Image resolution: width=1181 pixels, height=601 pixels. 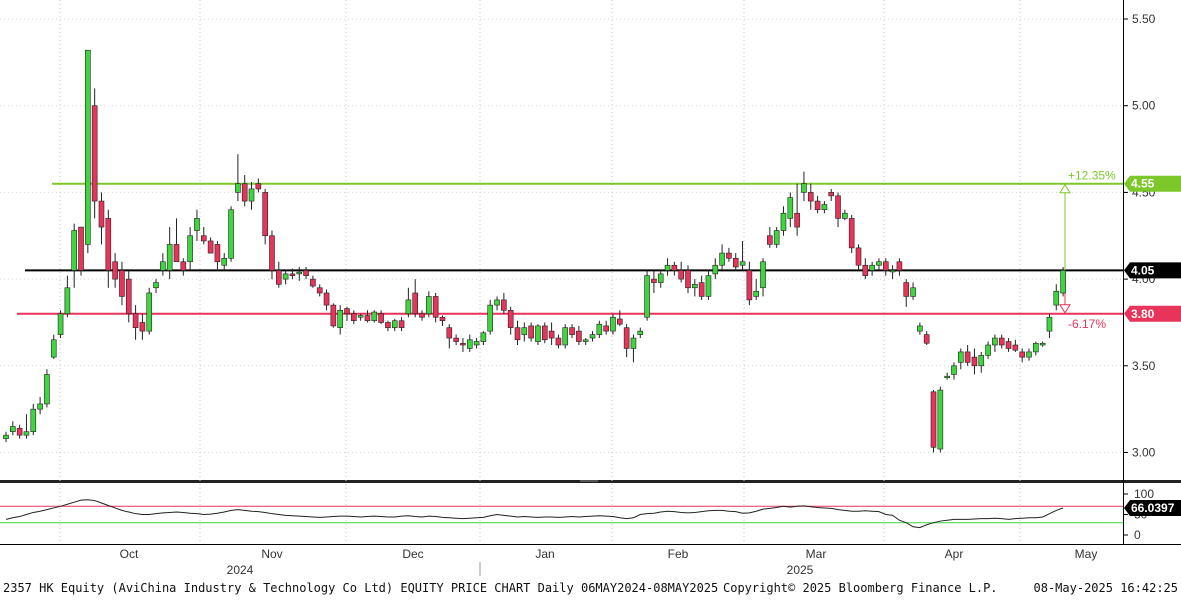 I want to click on month-label: May, so click(x=1086, y=554).